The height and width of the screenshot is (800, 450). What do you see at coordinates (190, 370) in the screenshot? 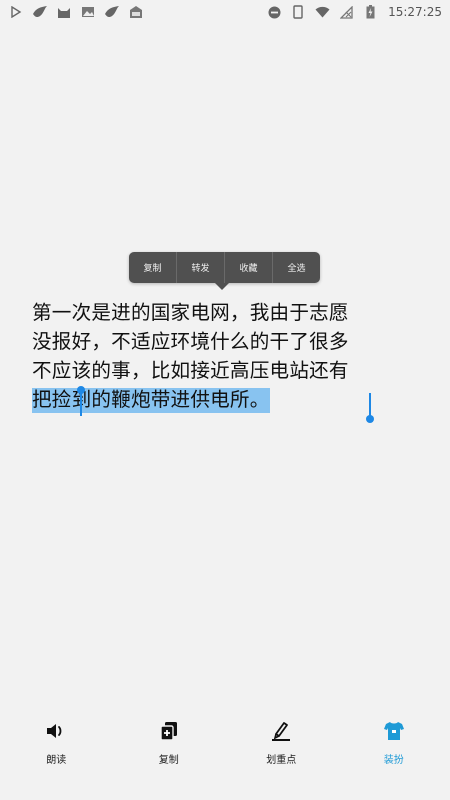
I see `text-line-3: 不应该的事，比如接近高压电站还有` at bounding box center [190, 370].